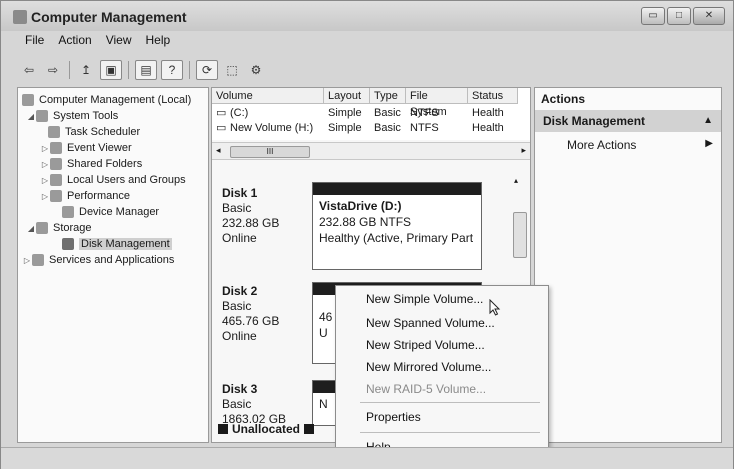  Describe the element at coordinates (56, 148) in the screenshot. I see `event-viewer-icon` at that location.